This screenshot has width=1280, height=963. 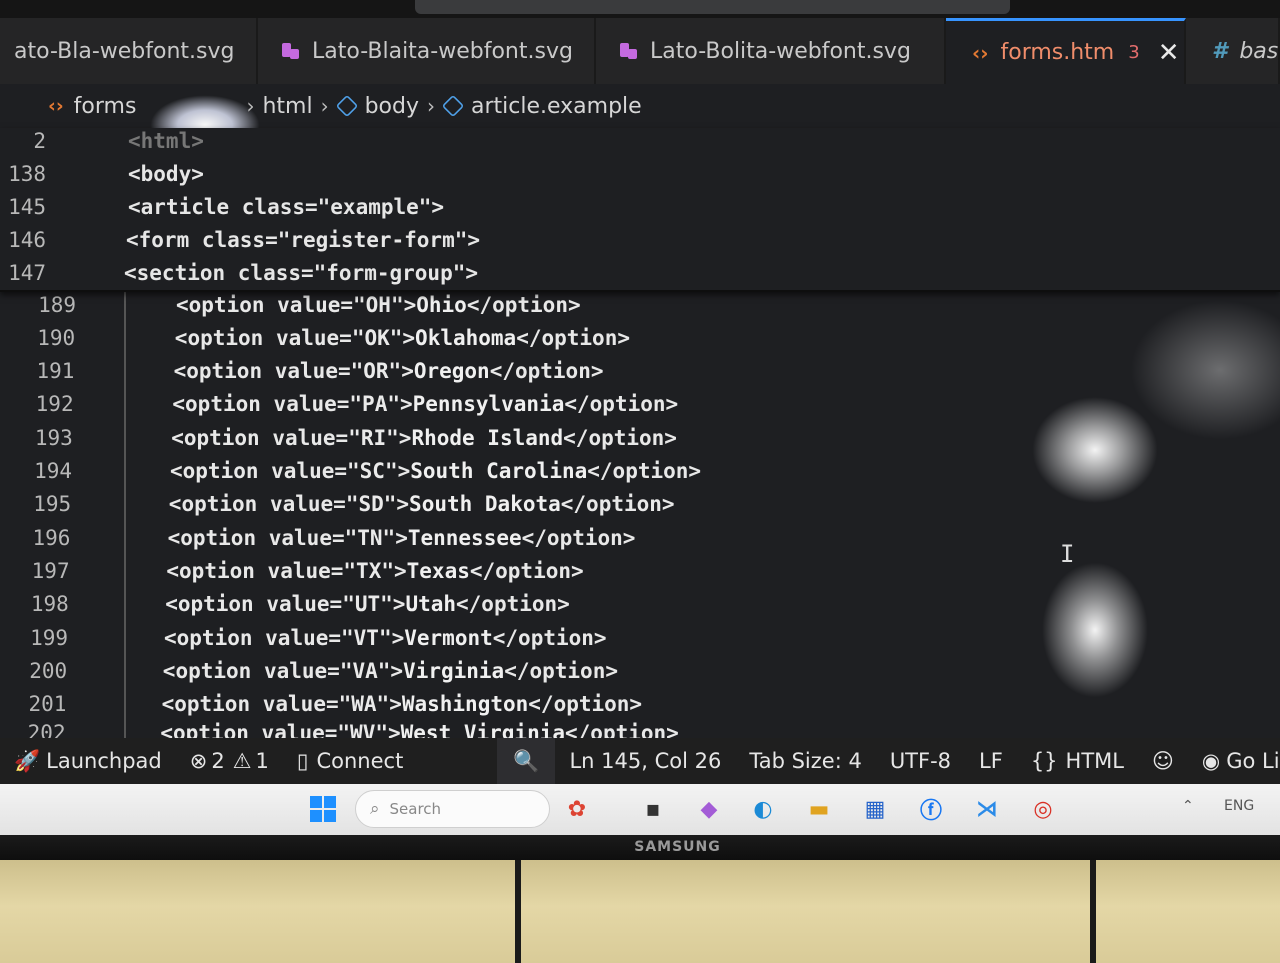 What do you see at coordinates (1067, 554) in the screenshot?
I see `text-cursor-icon: I` at bounding box center [1067, 554].